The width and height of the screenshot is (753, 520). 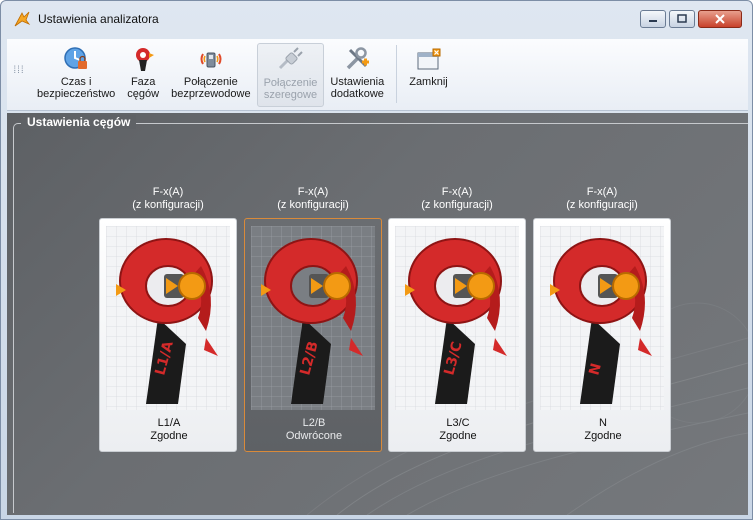 I want to click on minimize-button, so click(x=653, y=19).